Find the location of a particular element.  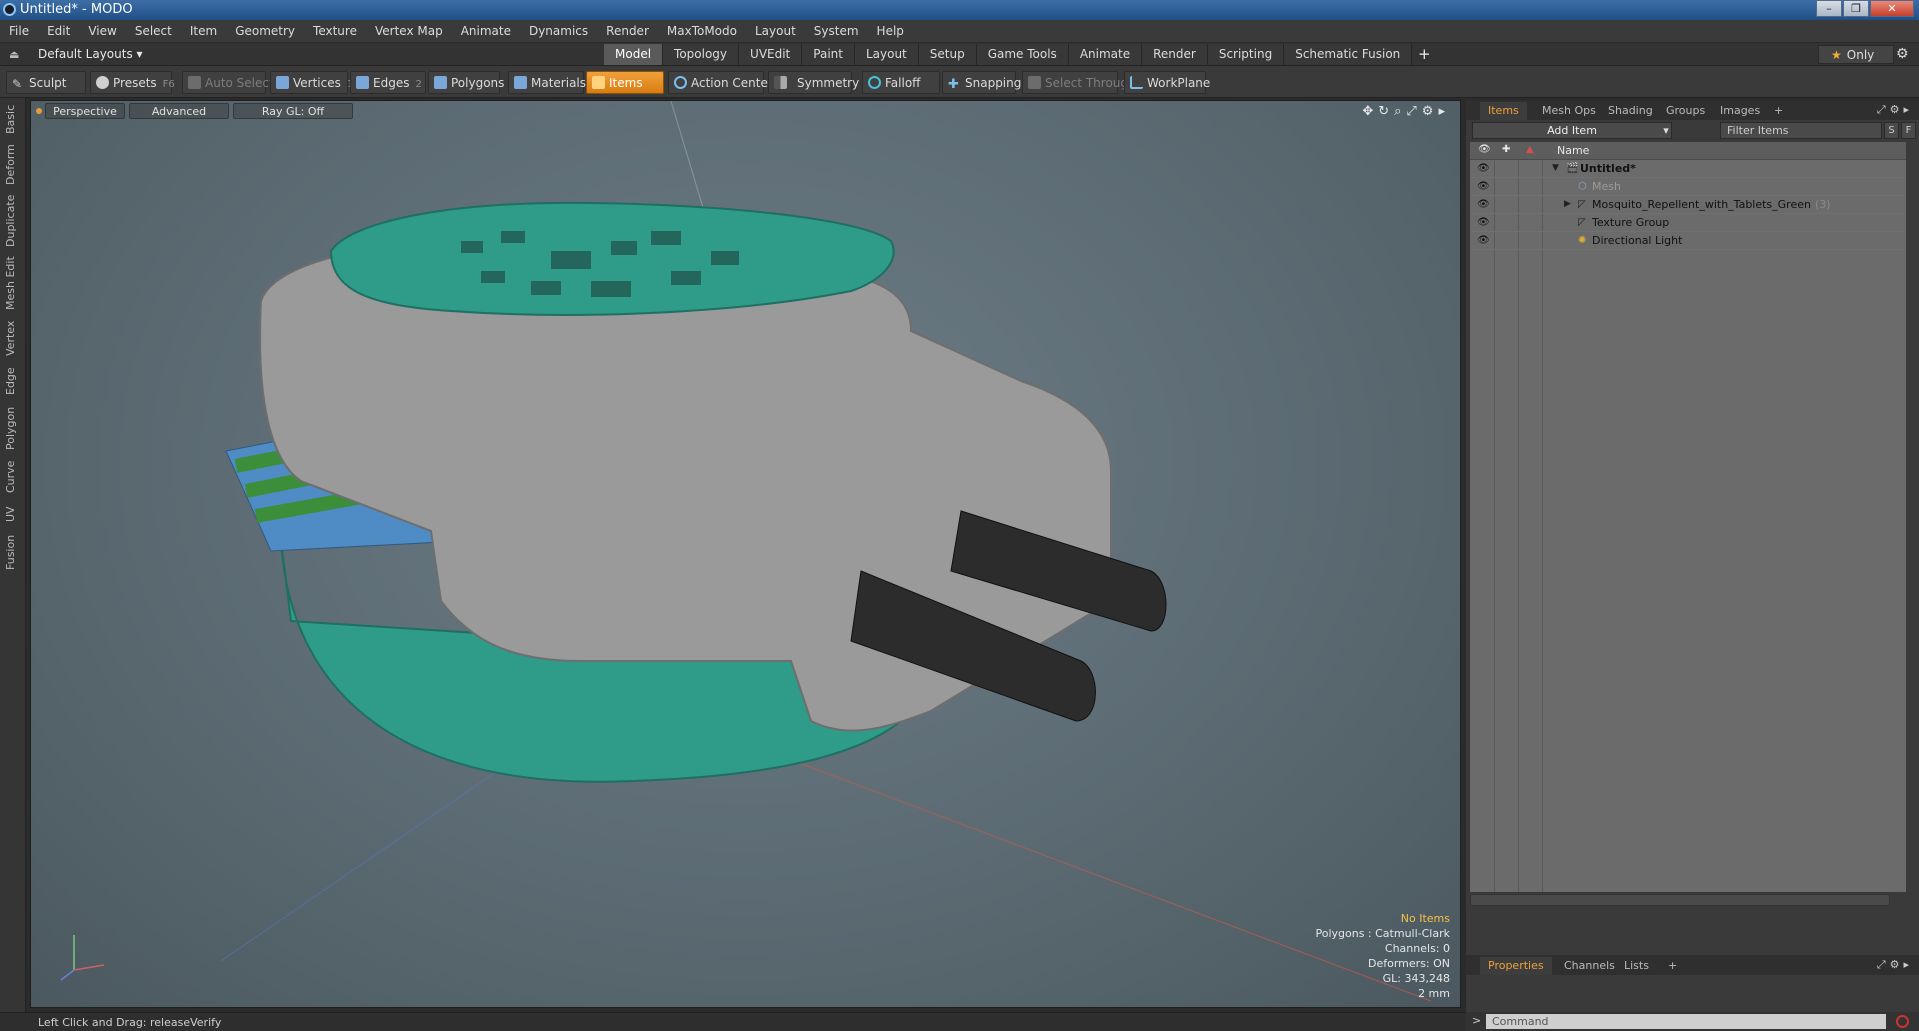

tree-item-name: Mosquito_Repellent_with_Tablets_Green is located at coordinates (1701, 204).